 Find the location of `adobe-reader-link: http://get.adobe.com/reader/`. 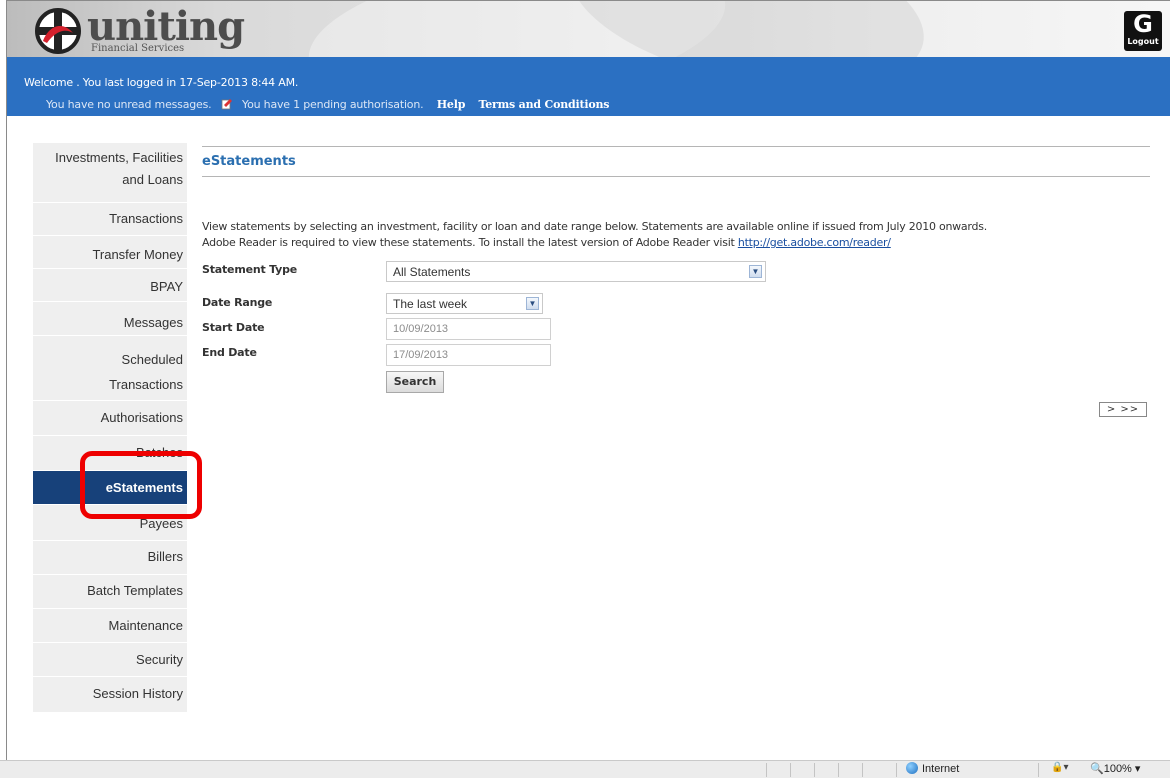

adobe-reader-link: http://get.adobe.com/reader/ is located at coordinates (814, 242).